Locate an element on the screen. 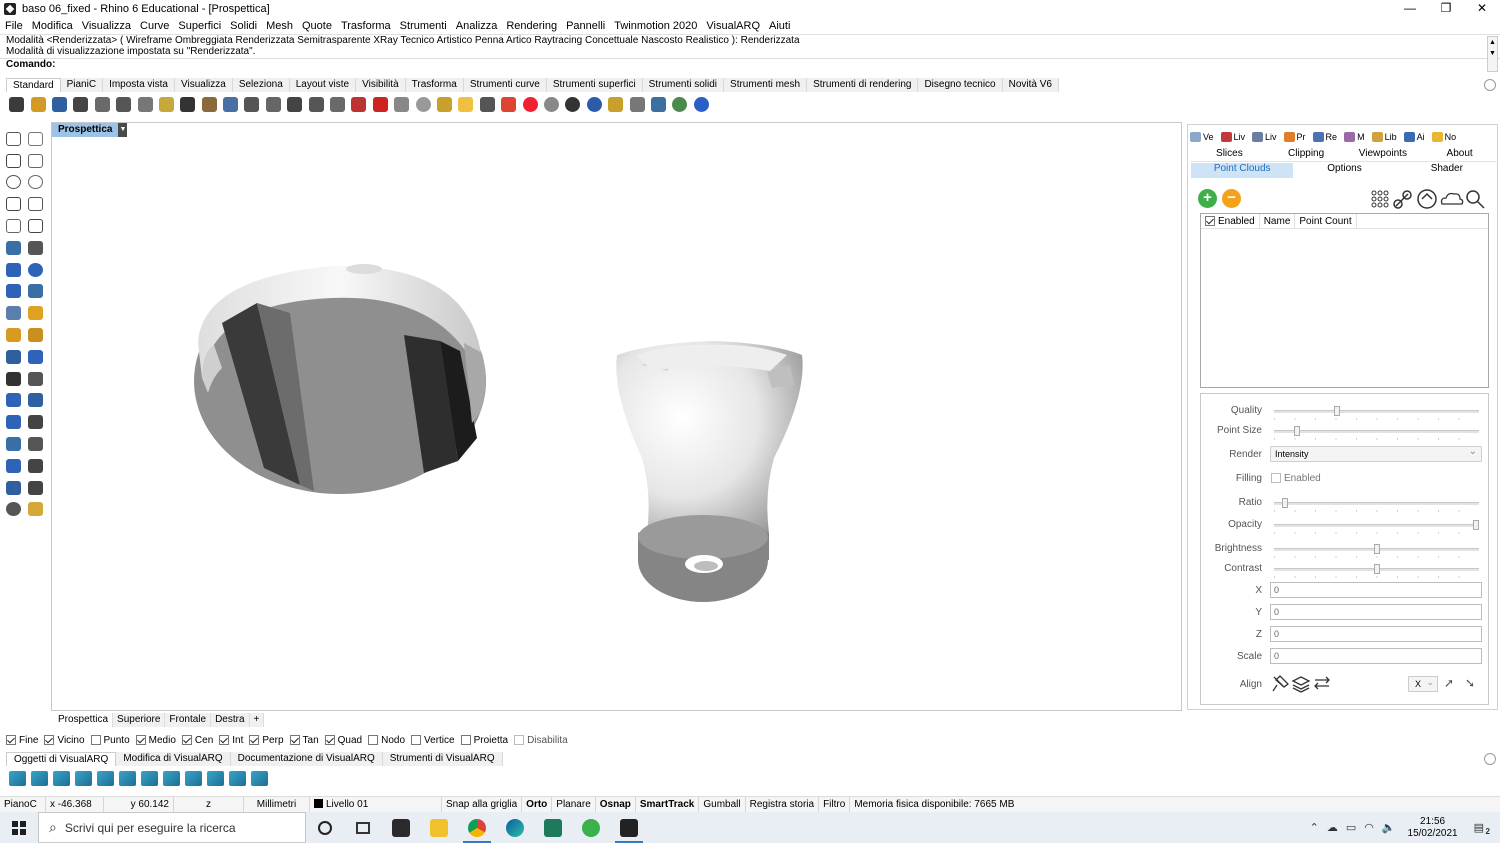  visualarq-roof-button is located at coordinates (215, 778).